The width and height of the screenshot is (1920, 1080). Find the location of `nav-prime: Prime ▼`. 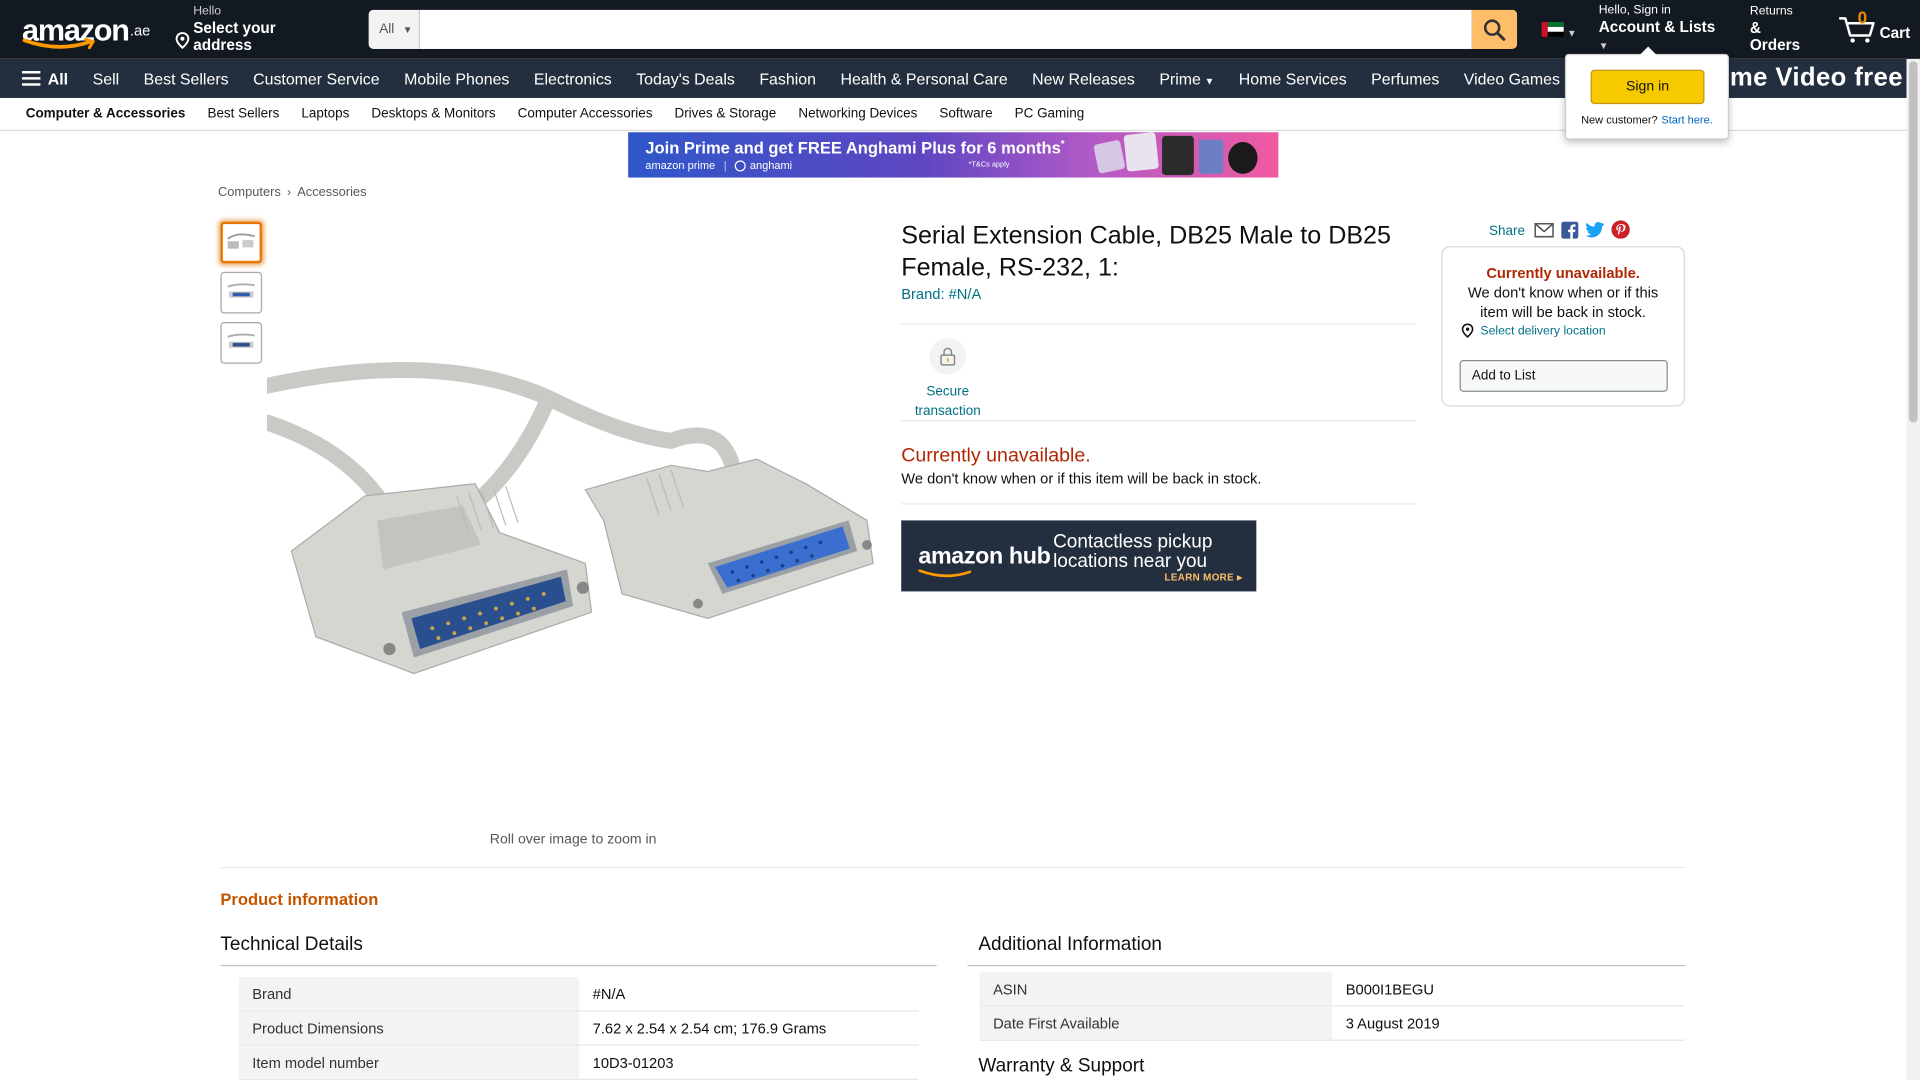

nav-prime: Prime ▼ is located at coordinates (1186, 78).